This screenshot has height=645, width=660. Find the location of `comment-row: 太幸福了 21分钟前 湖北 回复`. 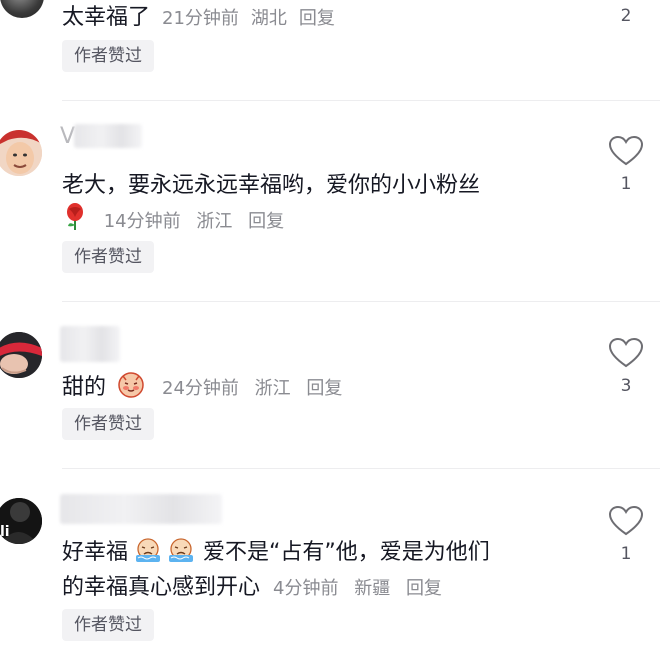

comment-row: 太幸福了 21分钟前 湖北 回复 is located at coordinates (204, 18).